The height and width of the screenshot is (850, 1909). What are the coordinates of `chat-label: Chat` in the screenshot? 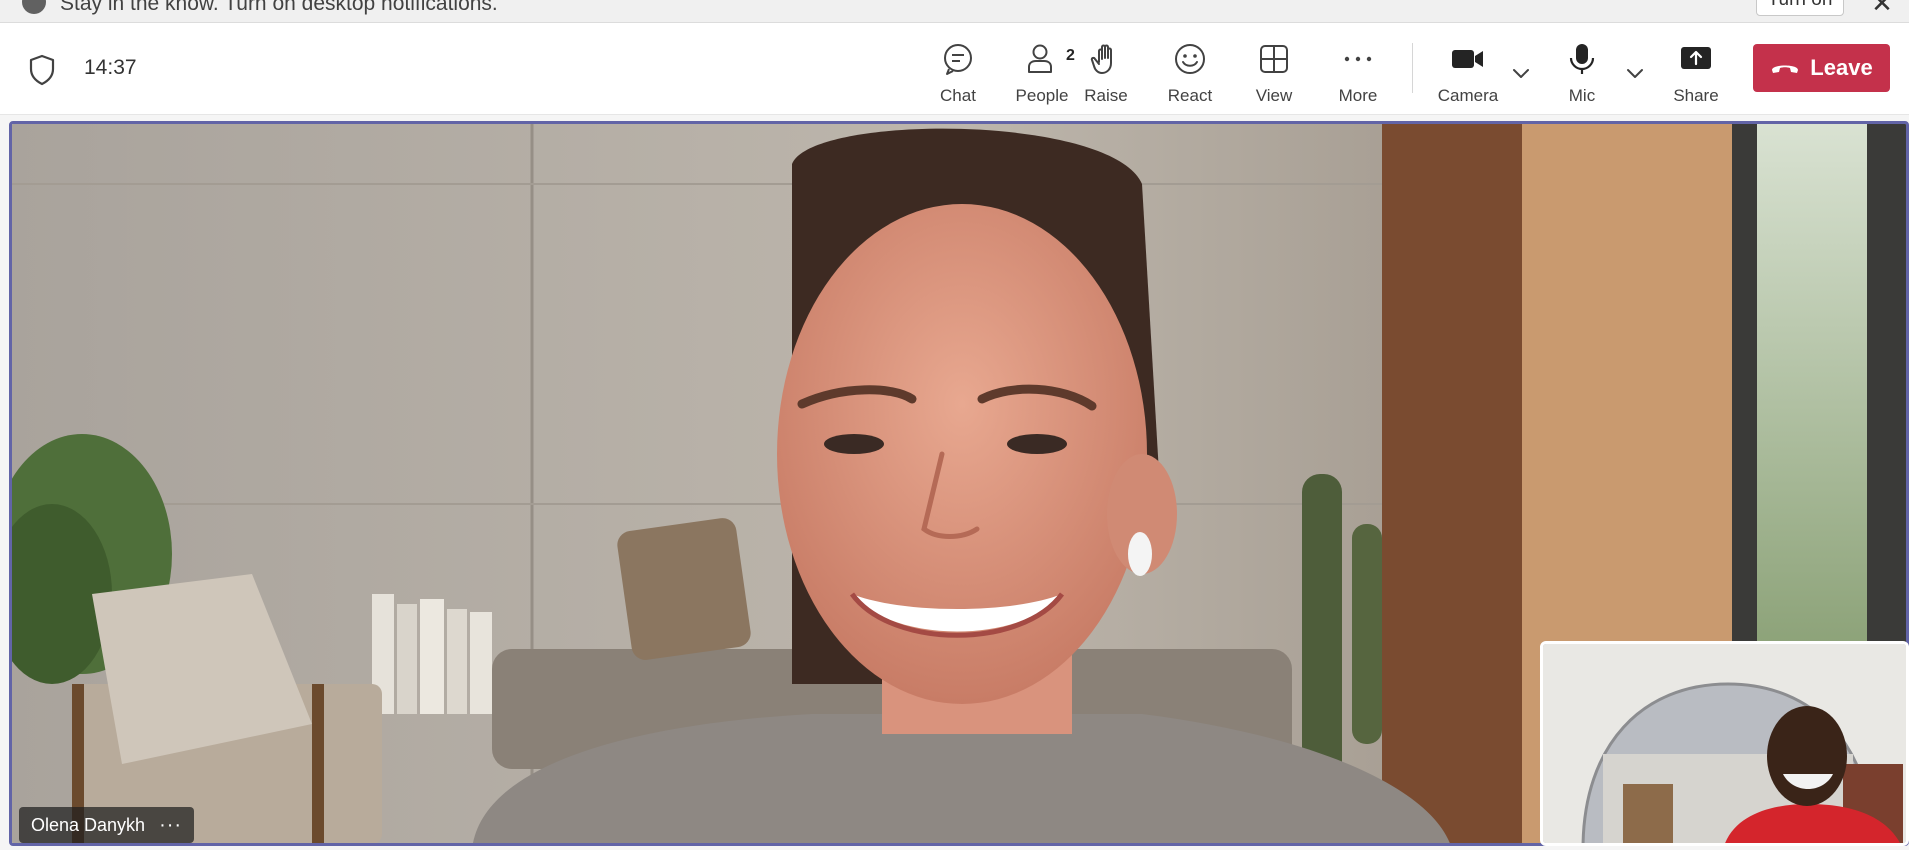 It's located at (958, 95).